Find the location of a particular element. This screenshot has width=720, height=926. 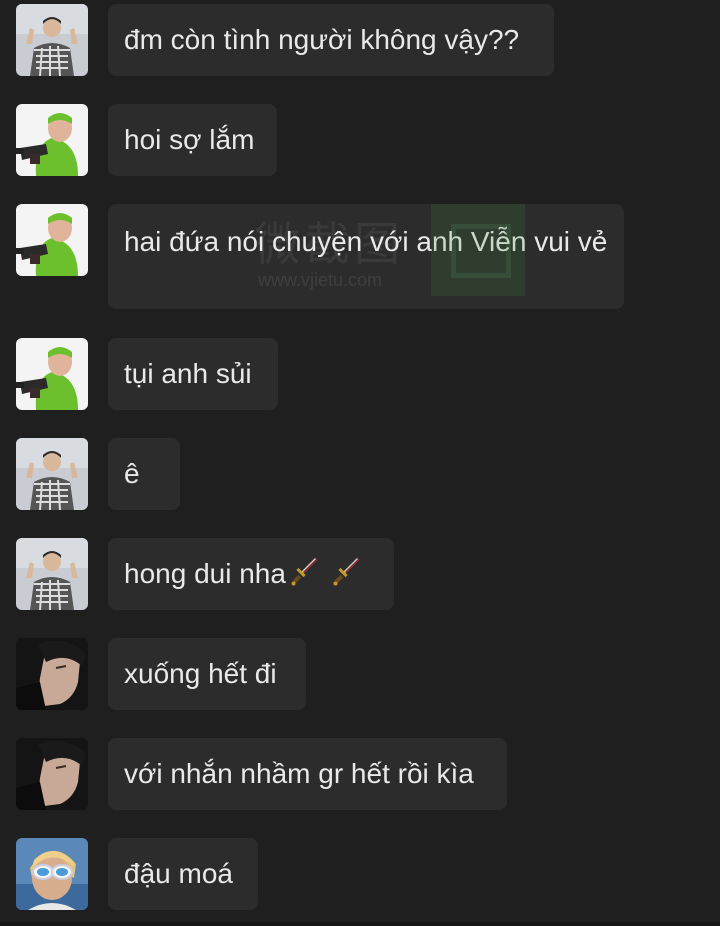

message-row: đậu moá is located at coordinates (360, 874).